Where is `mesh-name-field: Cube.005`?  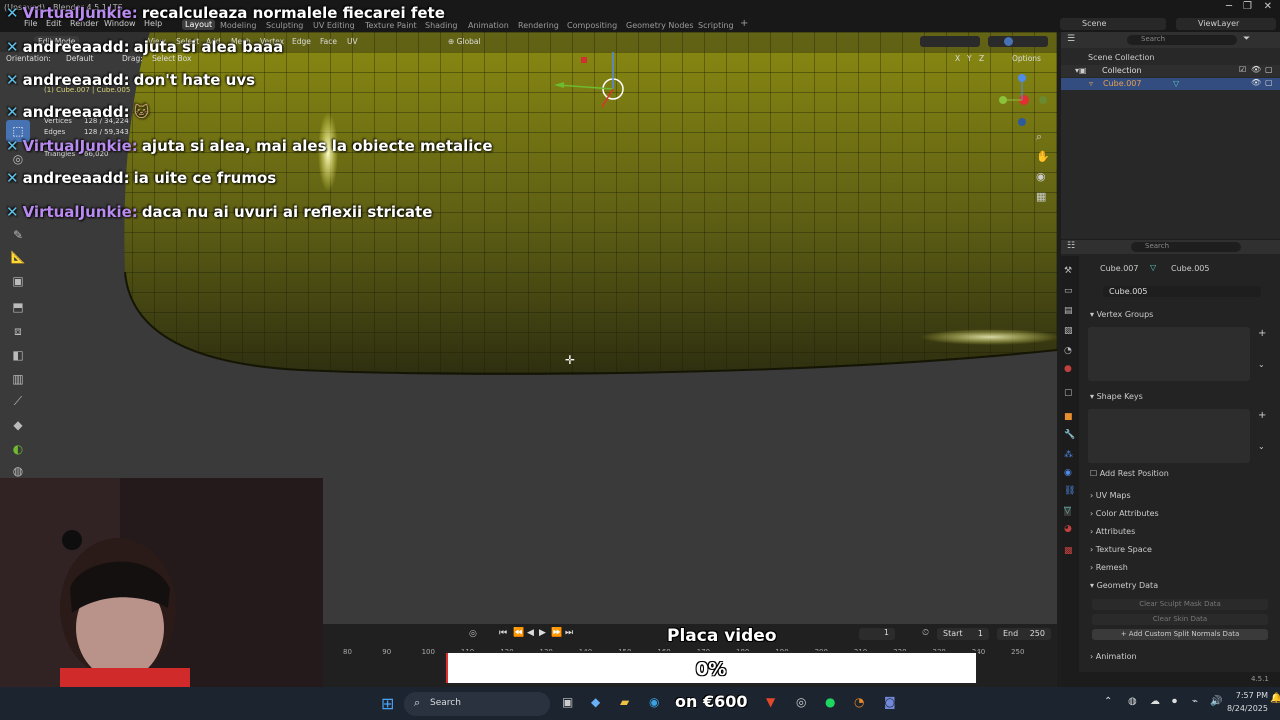
mesh-name-field: Cube.005 is located at coordinates (1182, 291).